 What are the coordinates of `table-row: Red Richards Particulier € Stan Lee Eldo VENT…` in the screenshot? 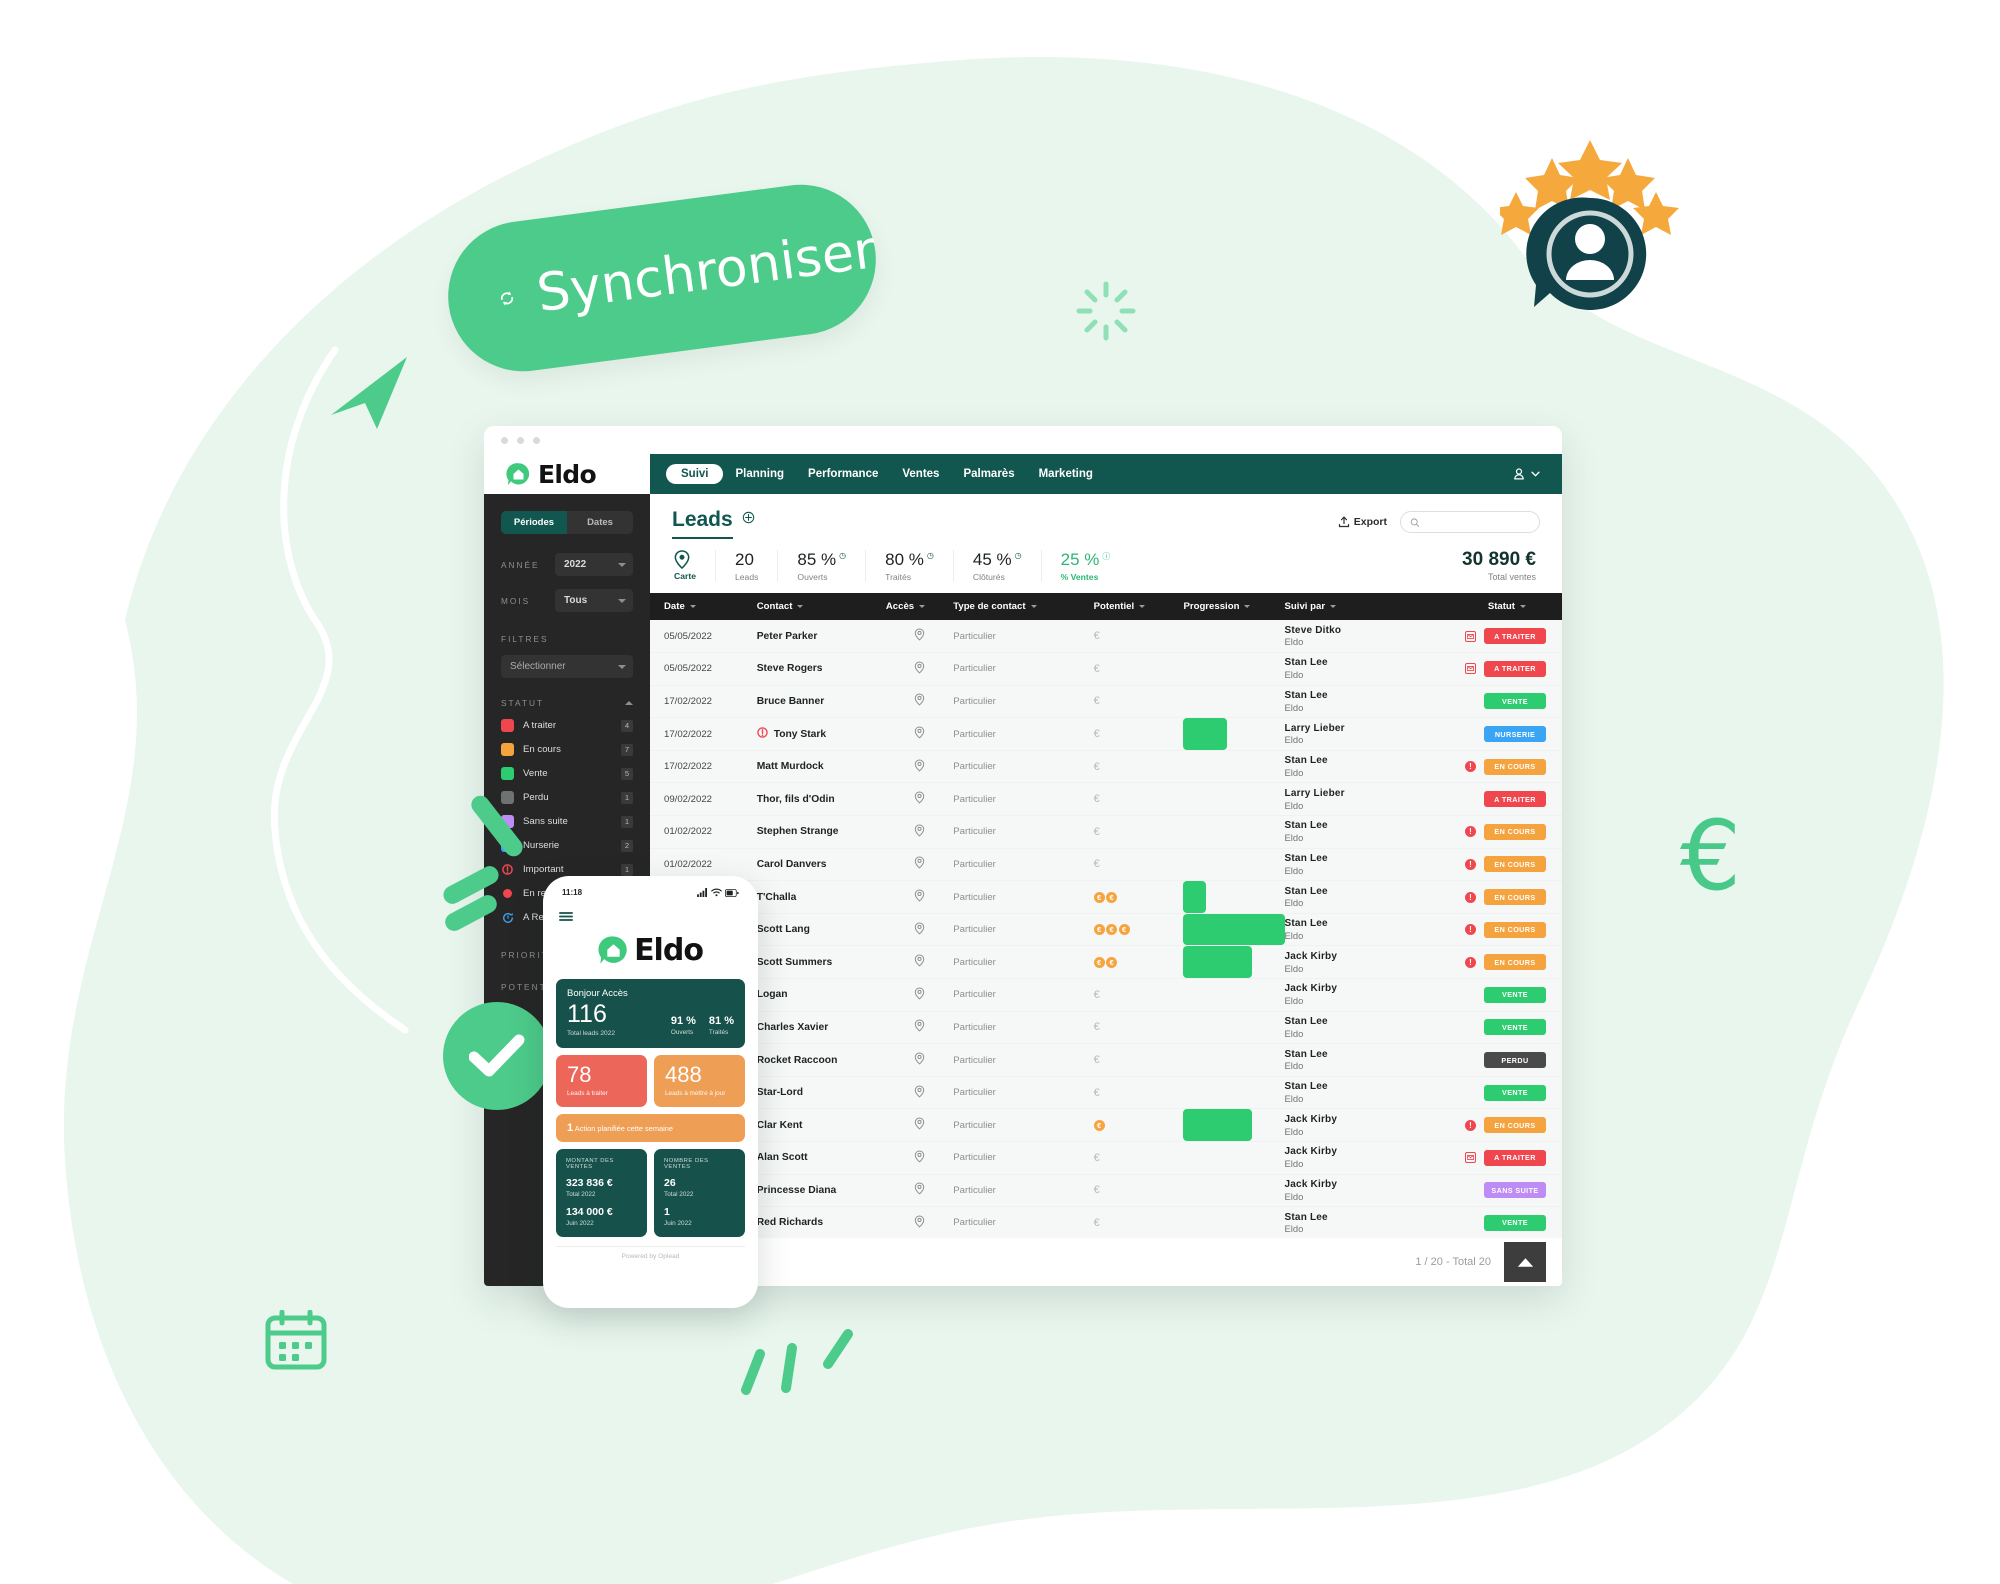 It's located at (1106, 1223).